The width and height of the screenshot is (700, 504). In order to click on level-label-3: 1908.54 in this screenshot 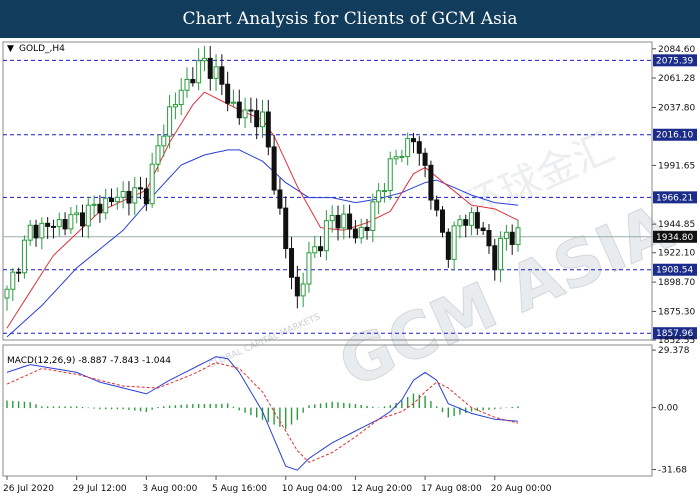, I will do `click(674, 271)`.